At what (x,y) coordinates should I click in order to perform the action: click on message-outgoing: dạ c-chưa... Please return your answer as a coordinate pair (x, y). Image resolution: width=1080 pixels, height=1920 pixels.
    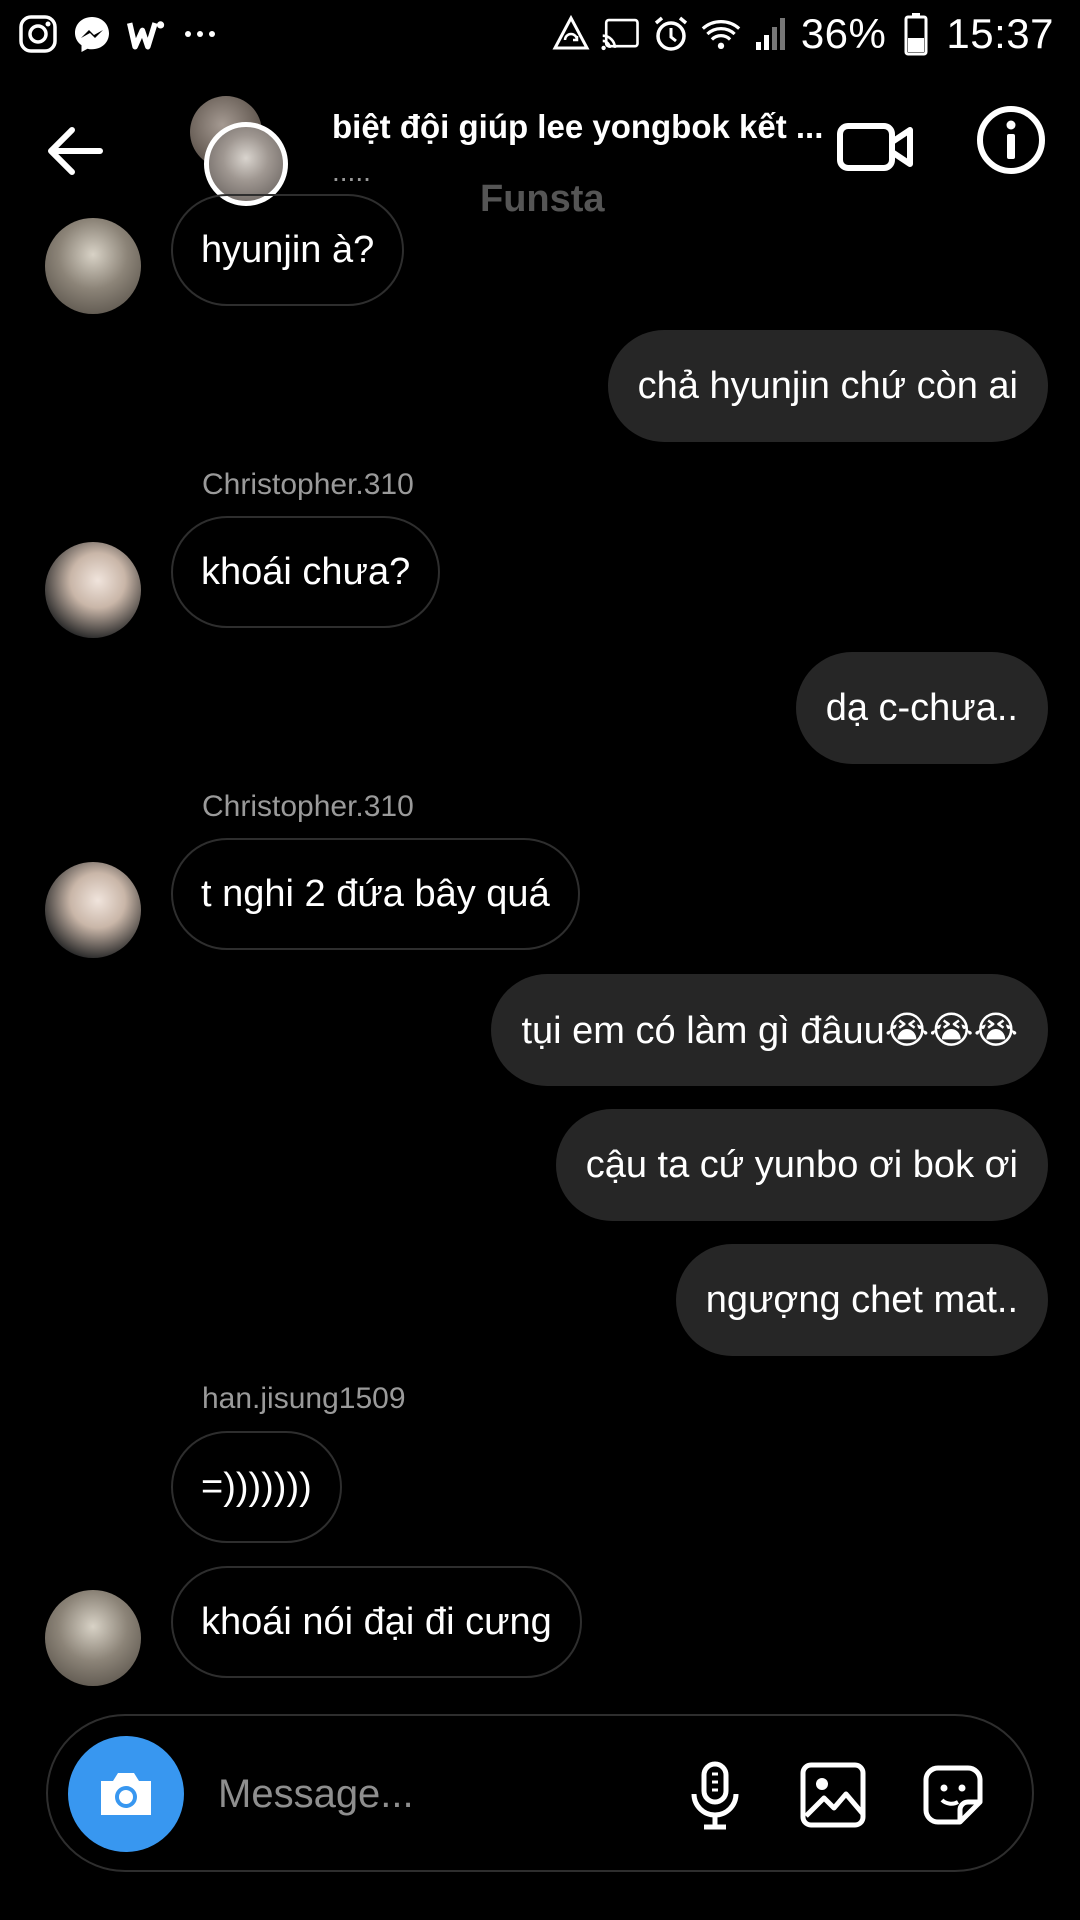
    Looking at the image, I should click on (921, 708).